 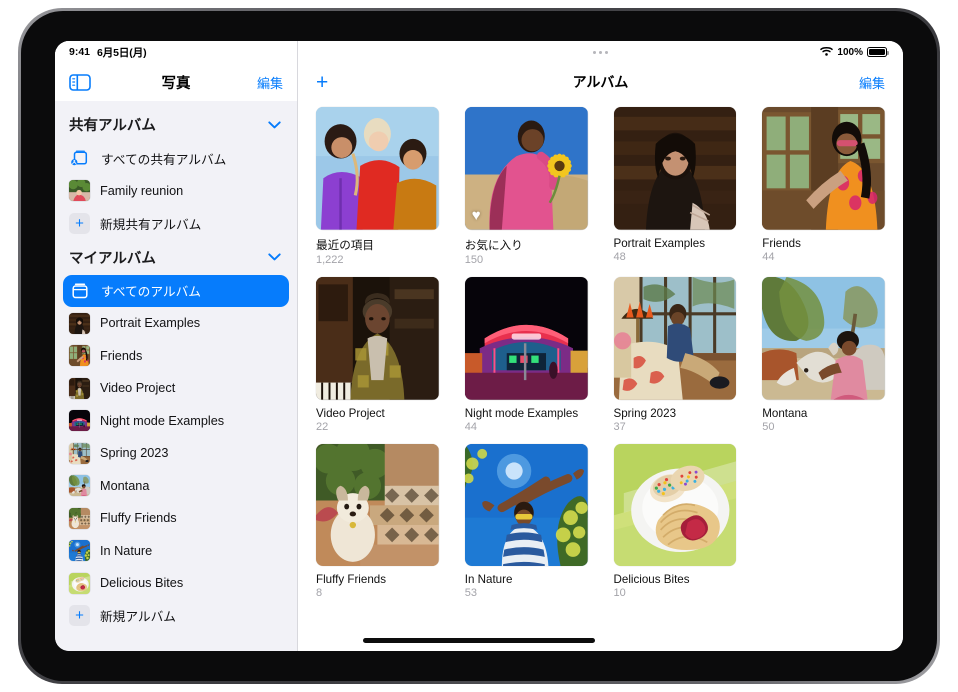 I want to click on album-name: Montana, so click(x=785, y=413).